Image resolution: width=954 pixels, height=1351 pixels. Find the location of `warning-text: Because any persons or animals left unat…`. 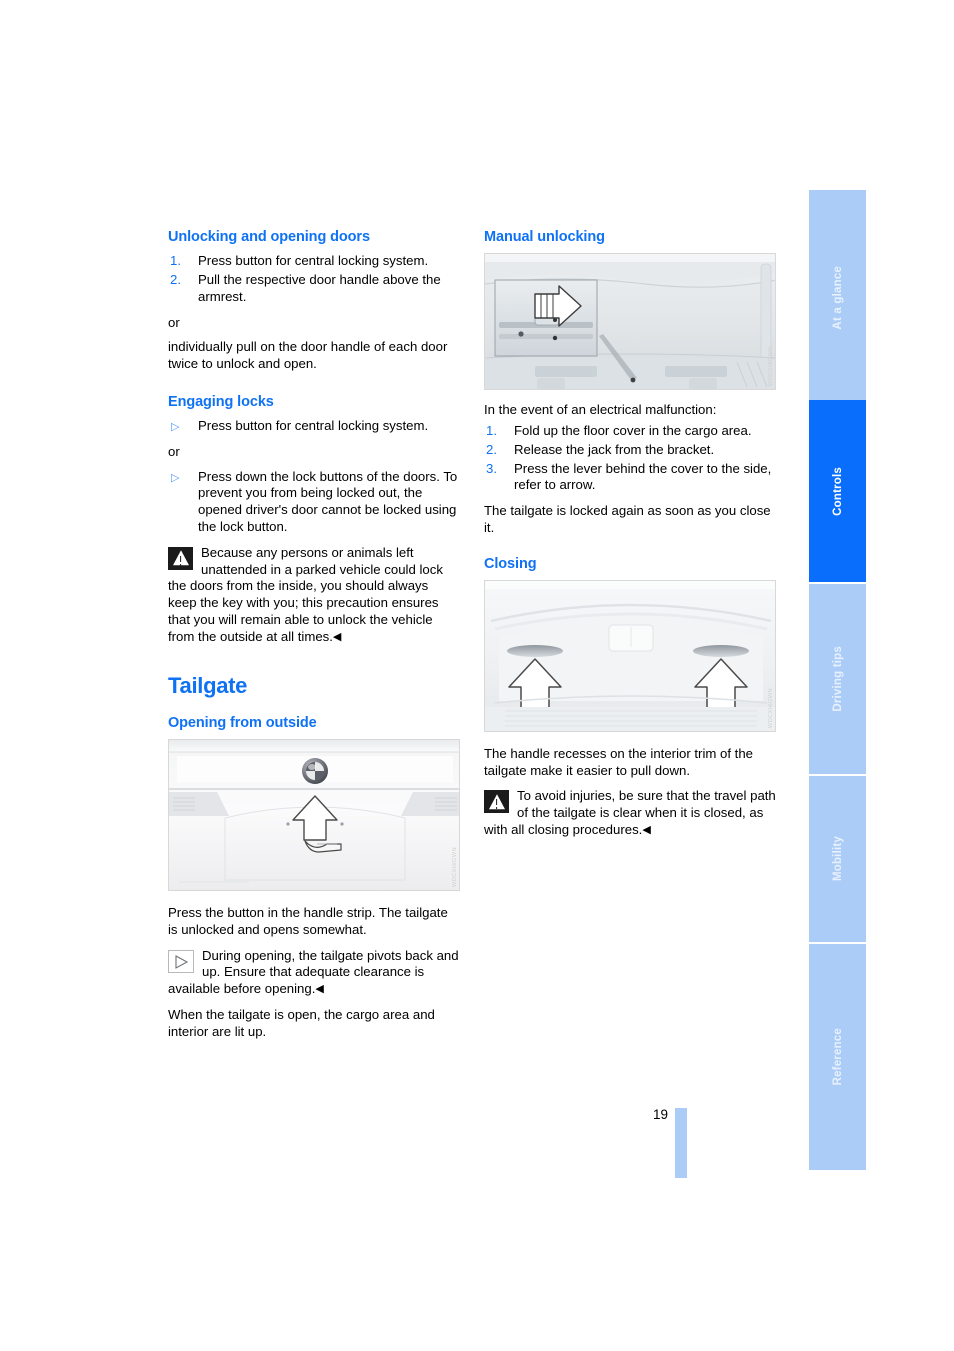

warning-text: Because any persons or animals left unat… is located at coordinates (305, 594).